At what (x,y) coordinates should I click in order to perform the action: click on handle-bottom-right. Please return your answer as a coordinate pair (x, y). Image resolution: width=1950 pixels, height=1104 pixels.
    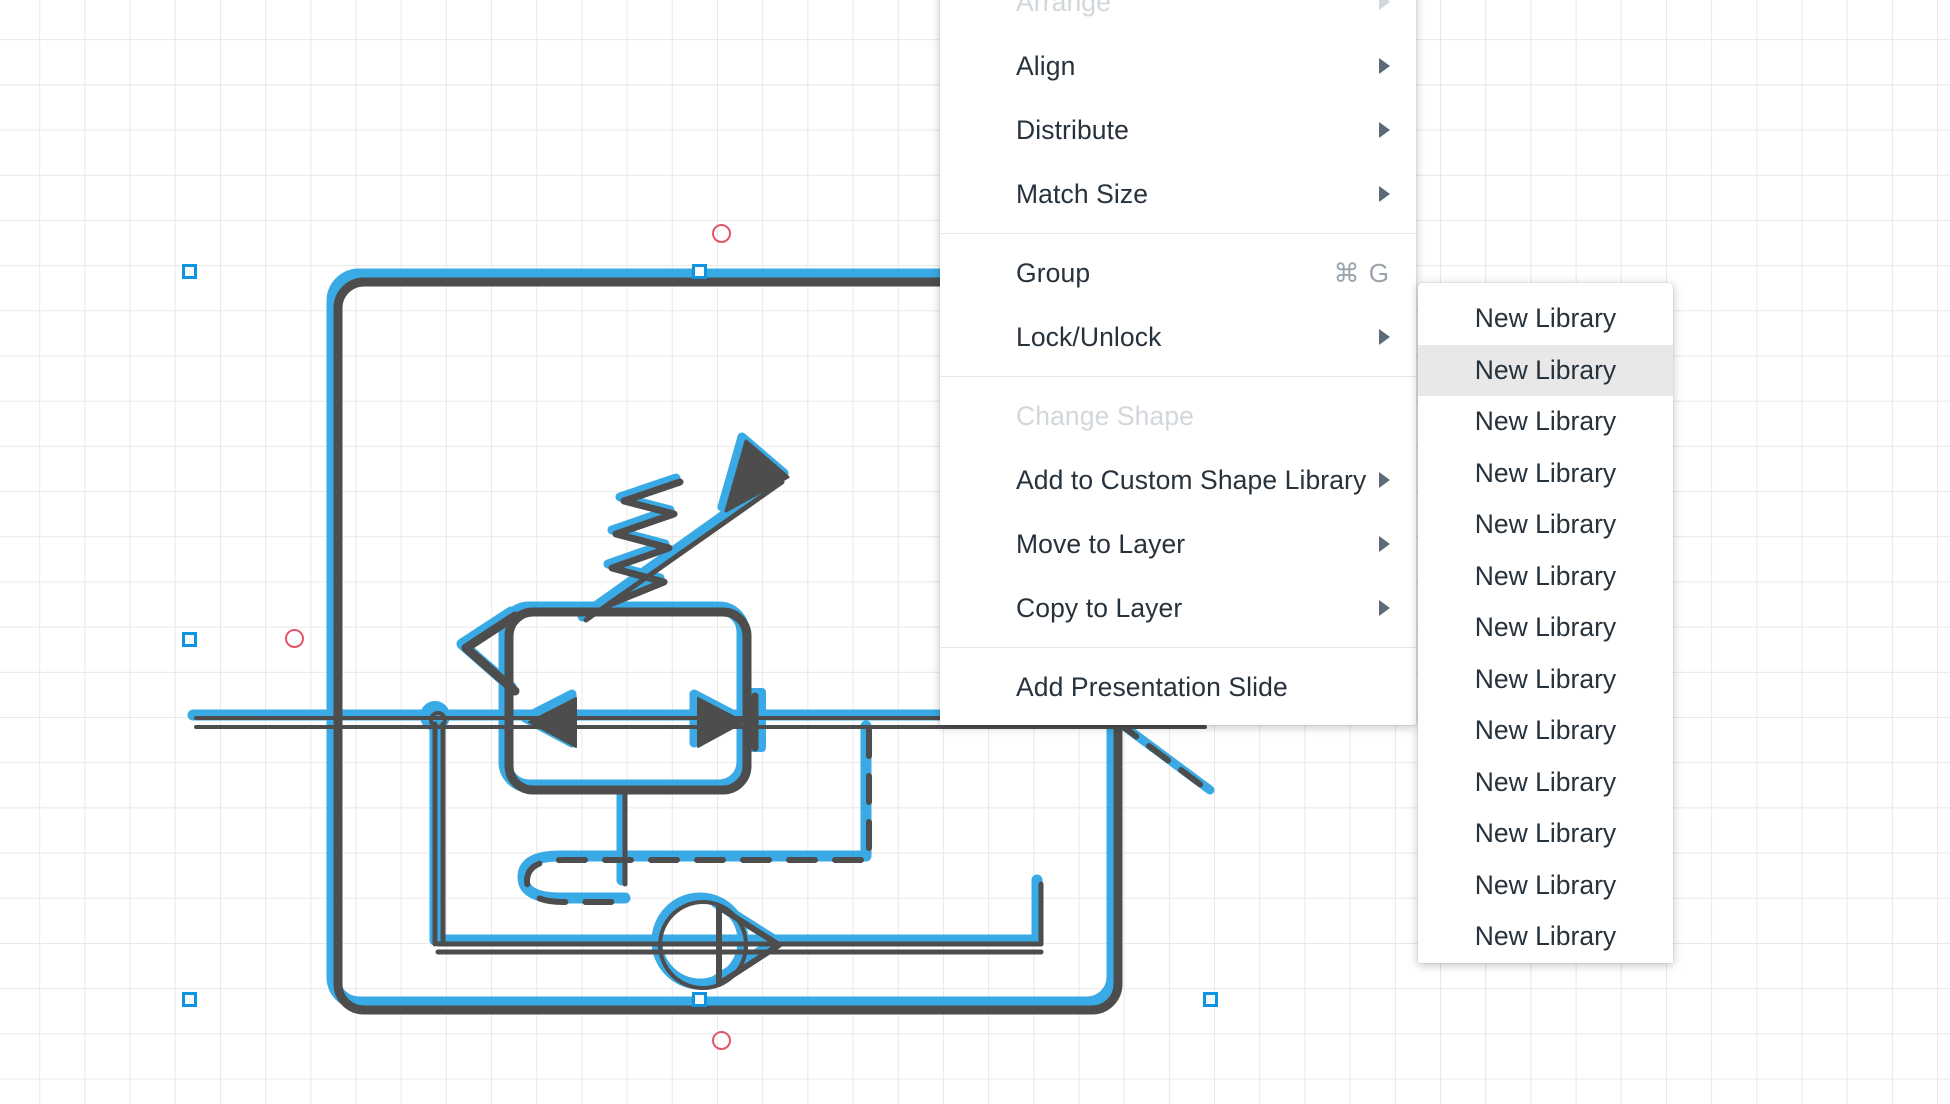
    Looking at the image, I should click on (1210, 999).